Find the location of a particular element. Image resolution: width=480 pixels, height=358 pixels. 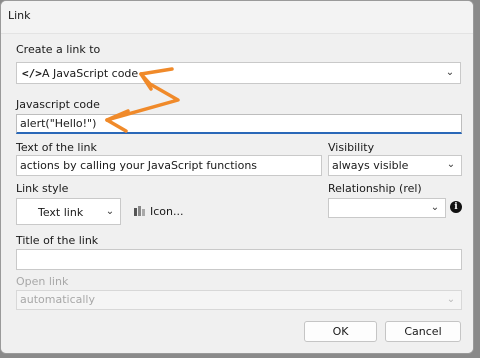

link-text-label: Text of the link is located at coordinates (56, 147).